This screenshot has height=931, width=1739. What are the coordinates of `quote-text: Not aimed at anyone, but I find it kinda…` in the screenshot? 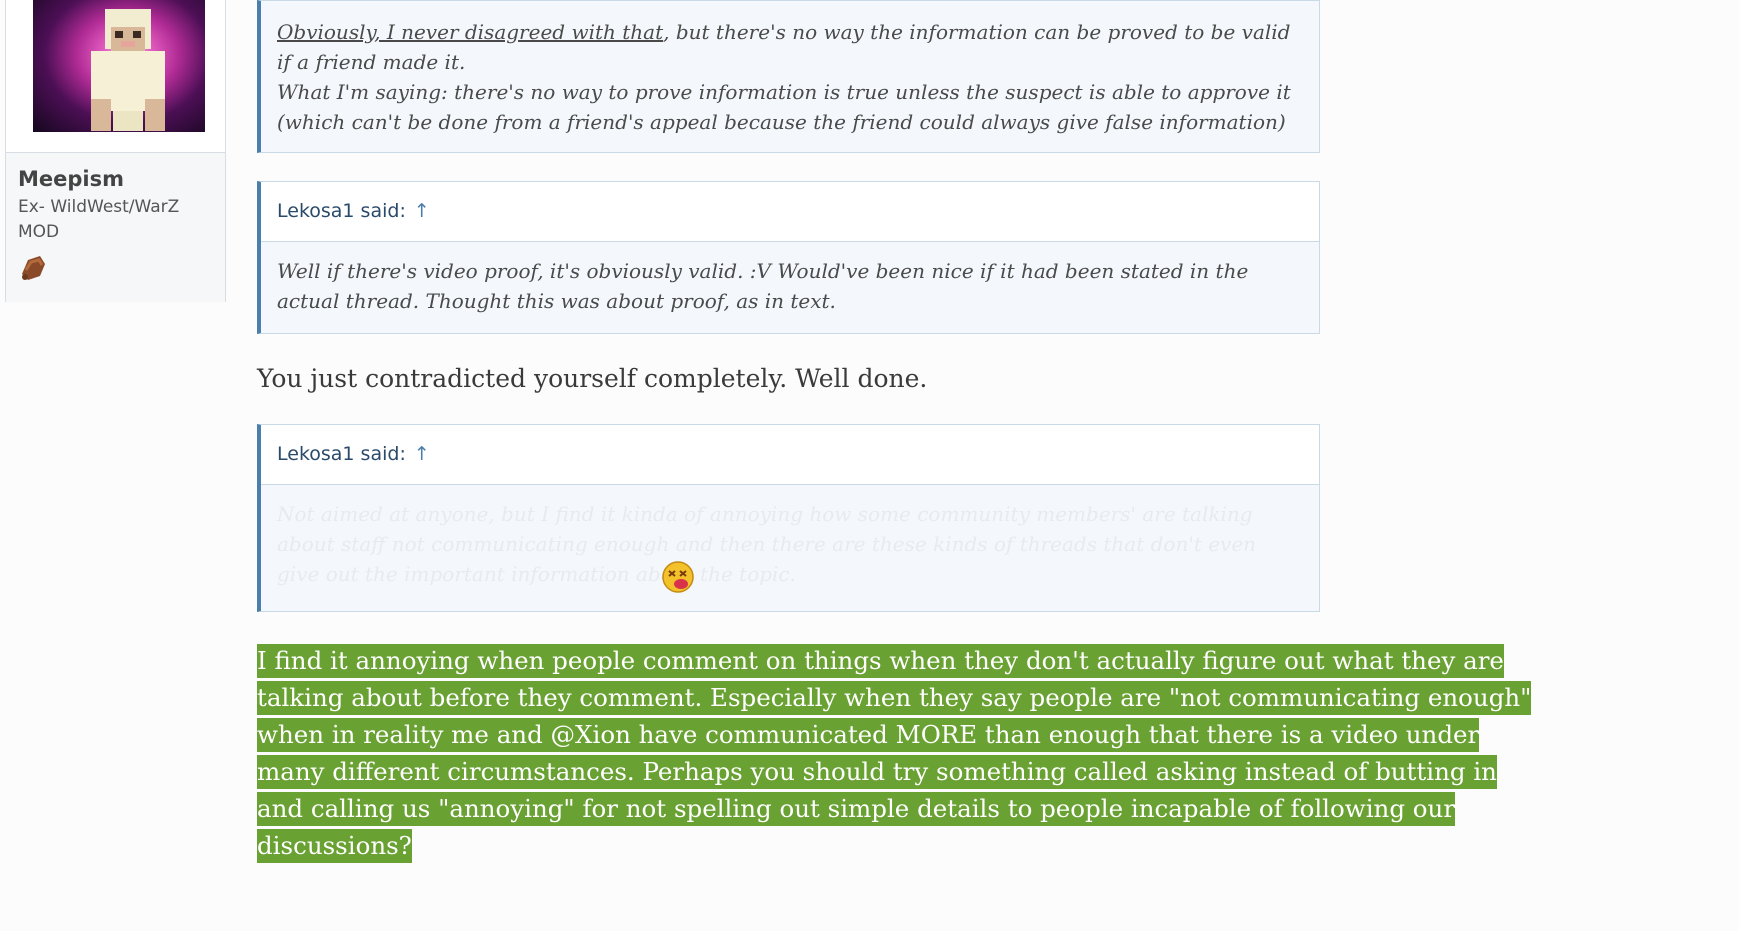 It's located at (767, 544).